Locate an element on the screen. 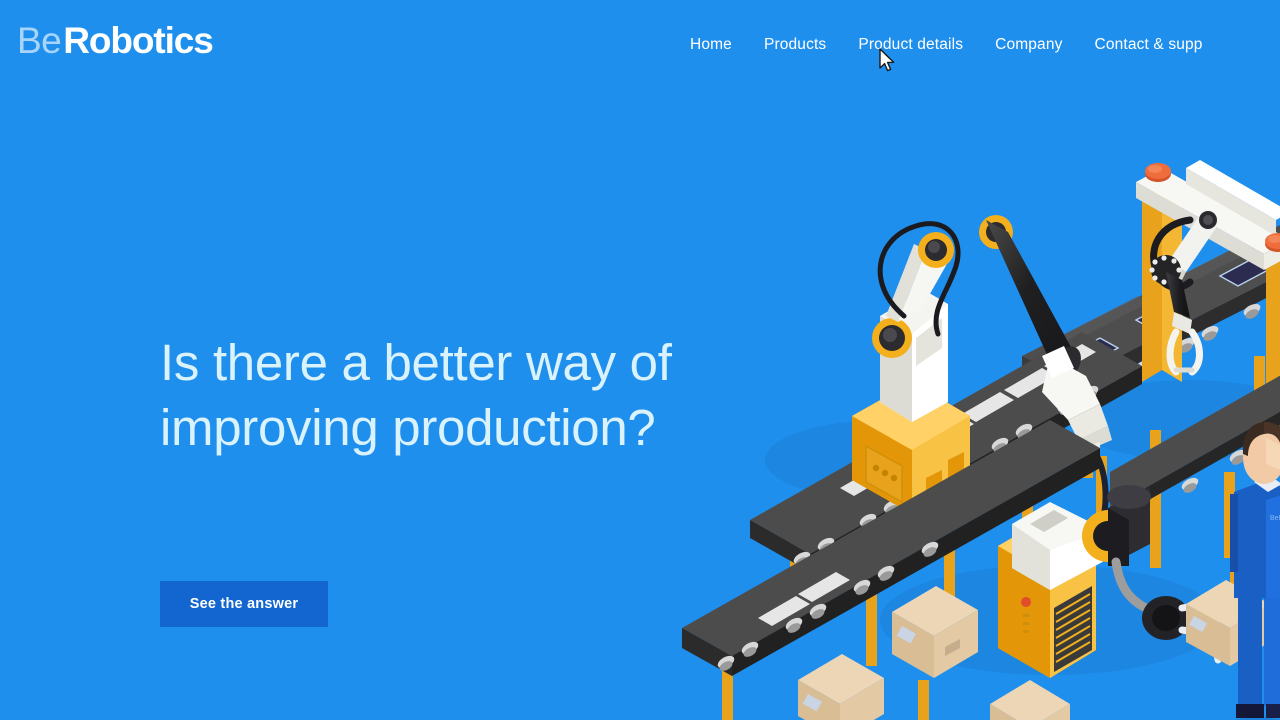  site-logo: Be Robotics is located at coordinates (115, 40).